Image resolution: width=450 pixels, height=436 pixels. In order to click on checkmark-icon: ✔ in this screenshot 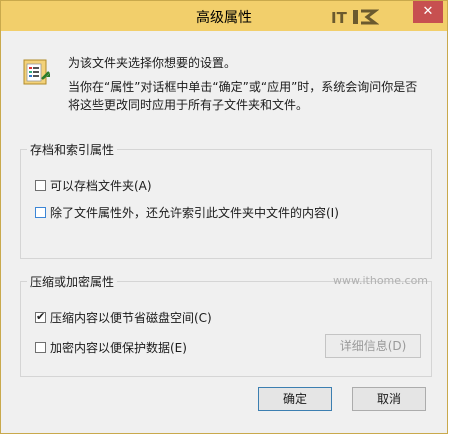, I will do `click(41, 316)`.